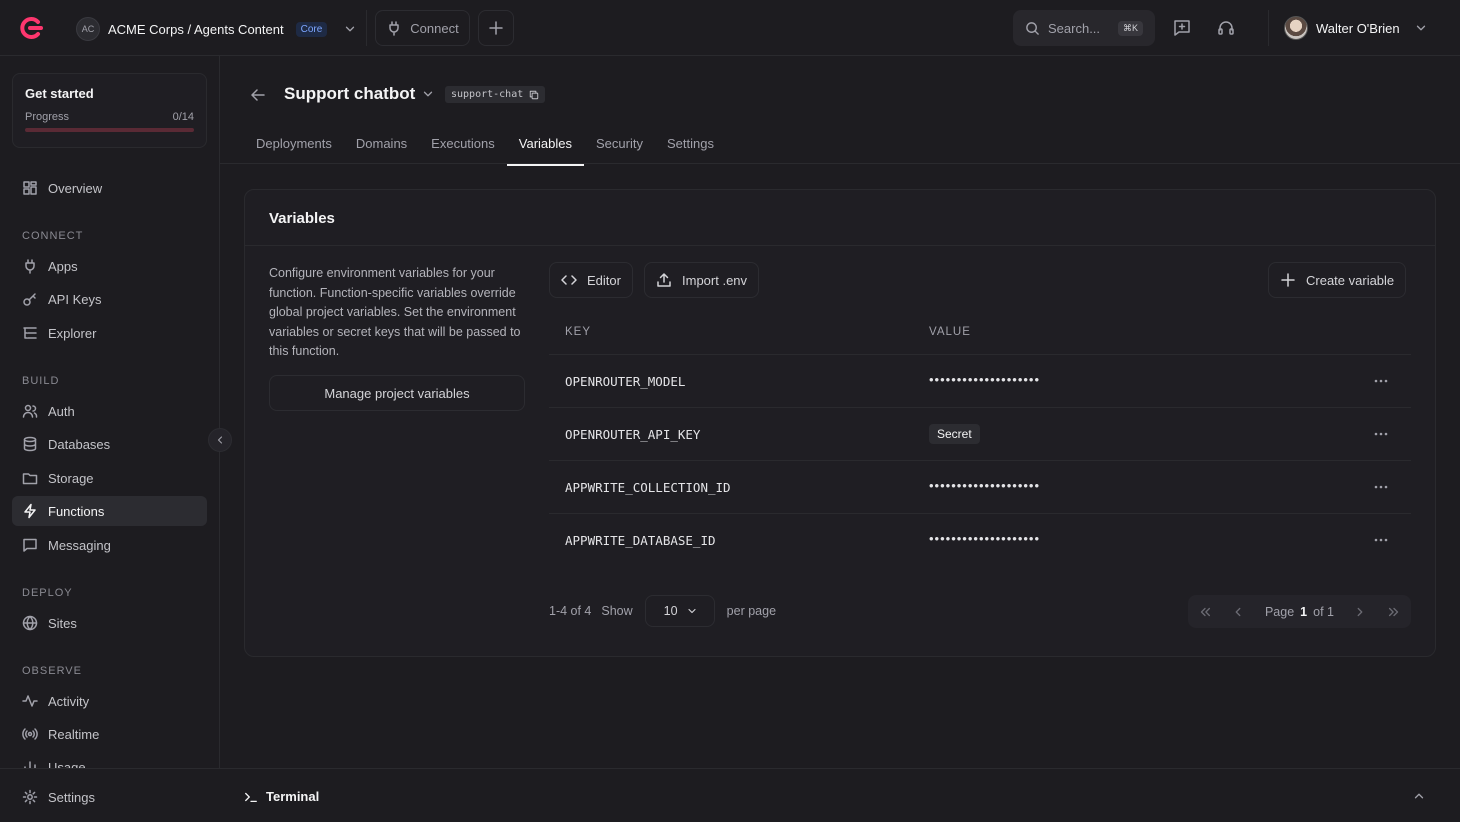 This screenshot has height=822, width=1460. I want to click on plus-icon, so click(496, 28).